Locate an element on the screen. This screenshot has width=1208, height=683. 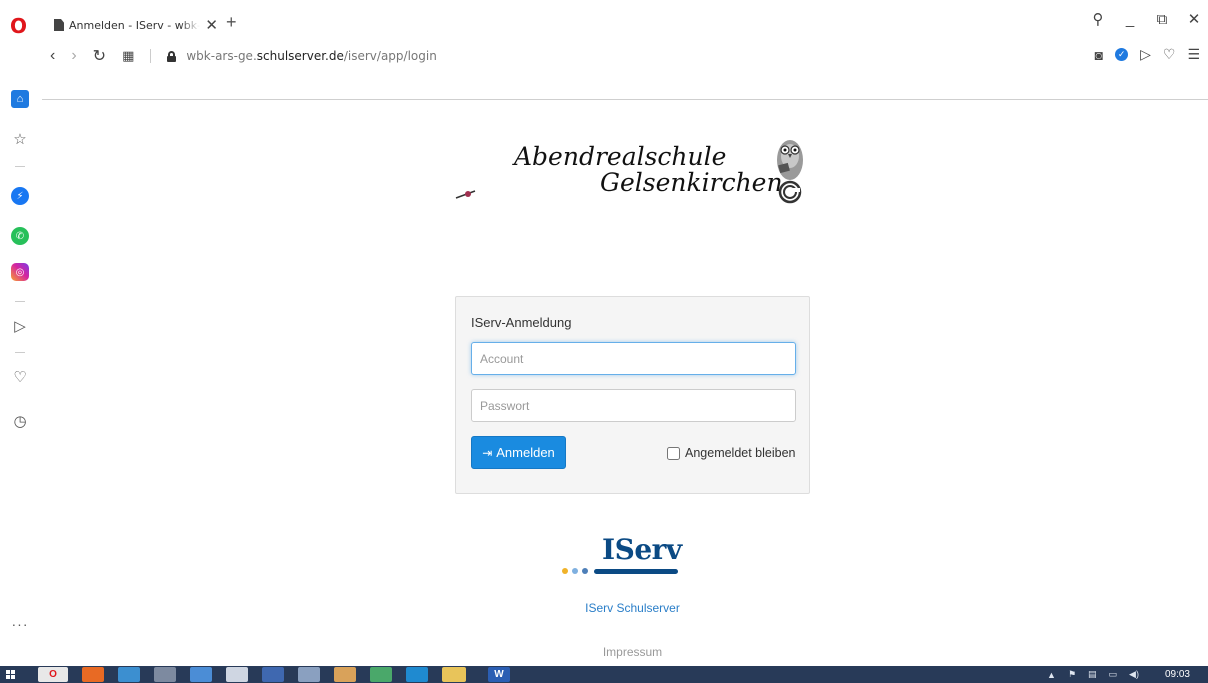
page-icon is located at coordinates (59, 25).